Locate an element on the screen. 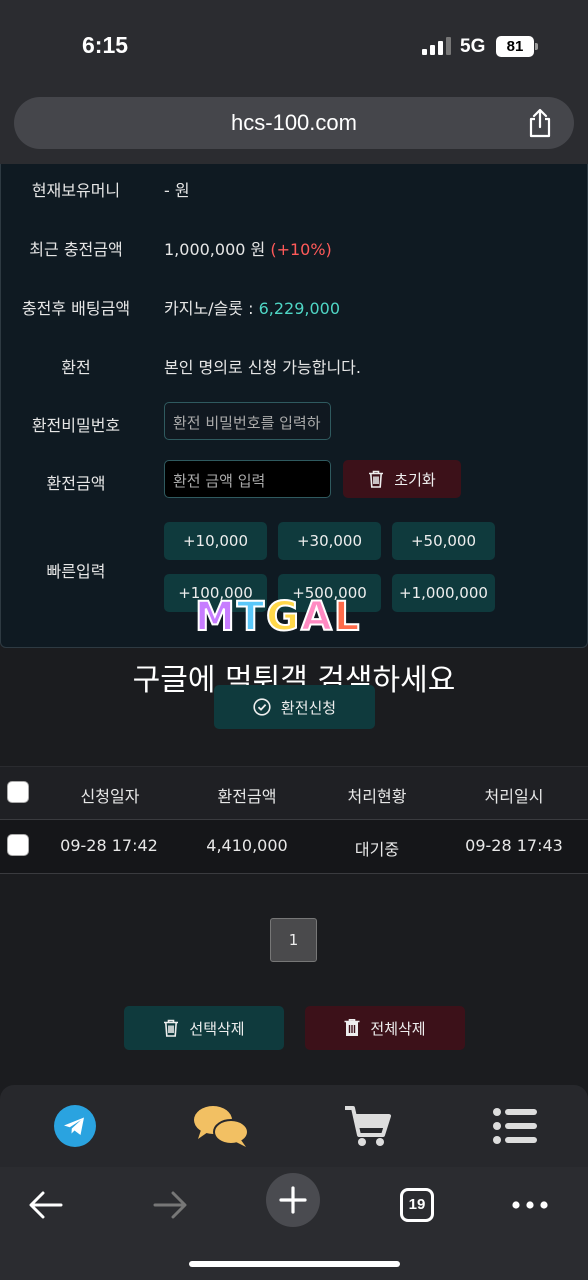 The height and width of the screenshot is (1280, 588). current-money-label: 현재보유머니 is located at coordinates (76, 190).